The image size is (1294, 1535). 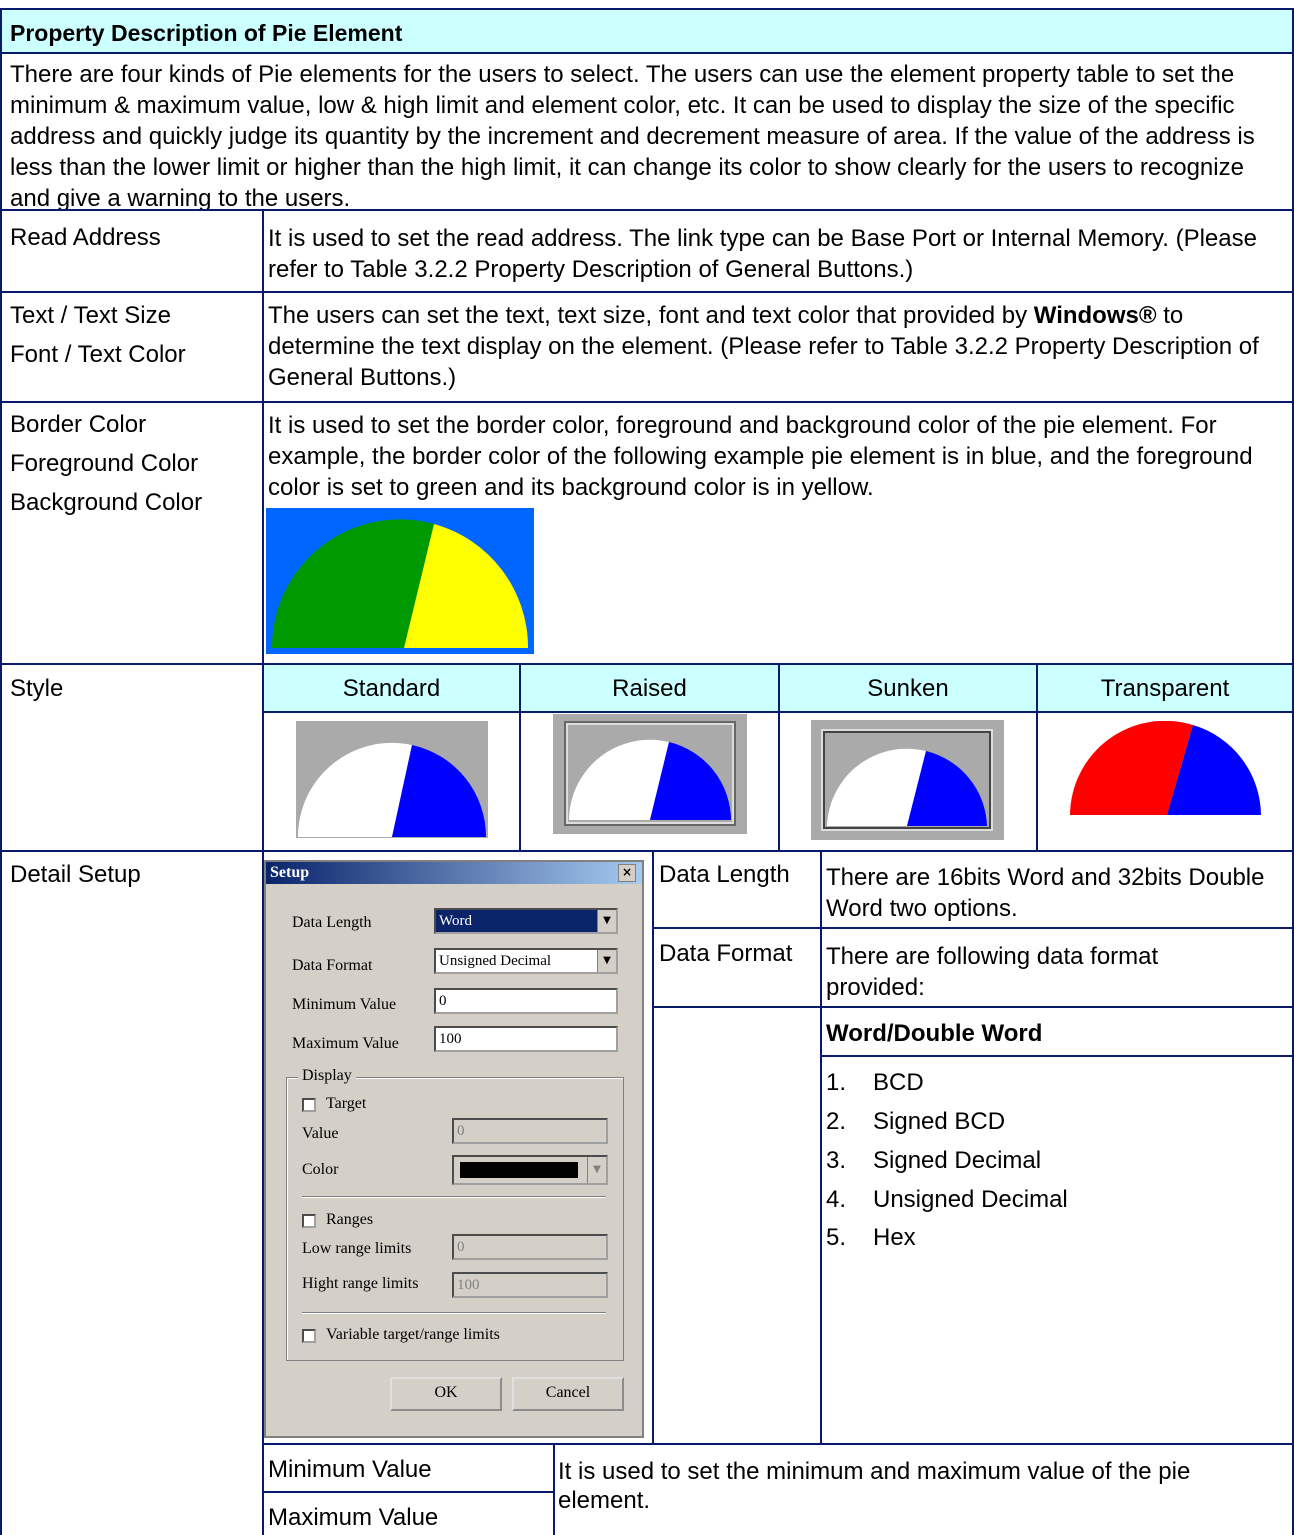 I want to click on text-desc-bold: Windows®, so click(x=1095, y=315).